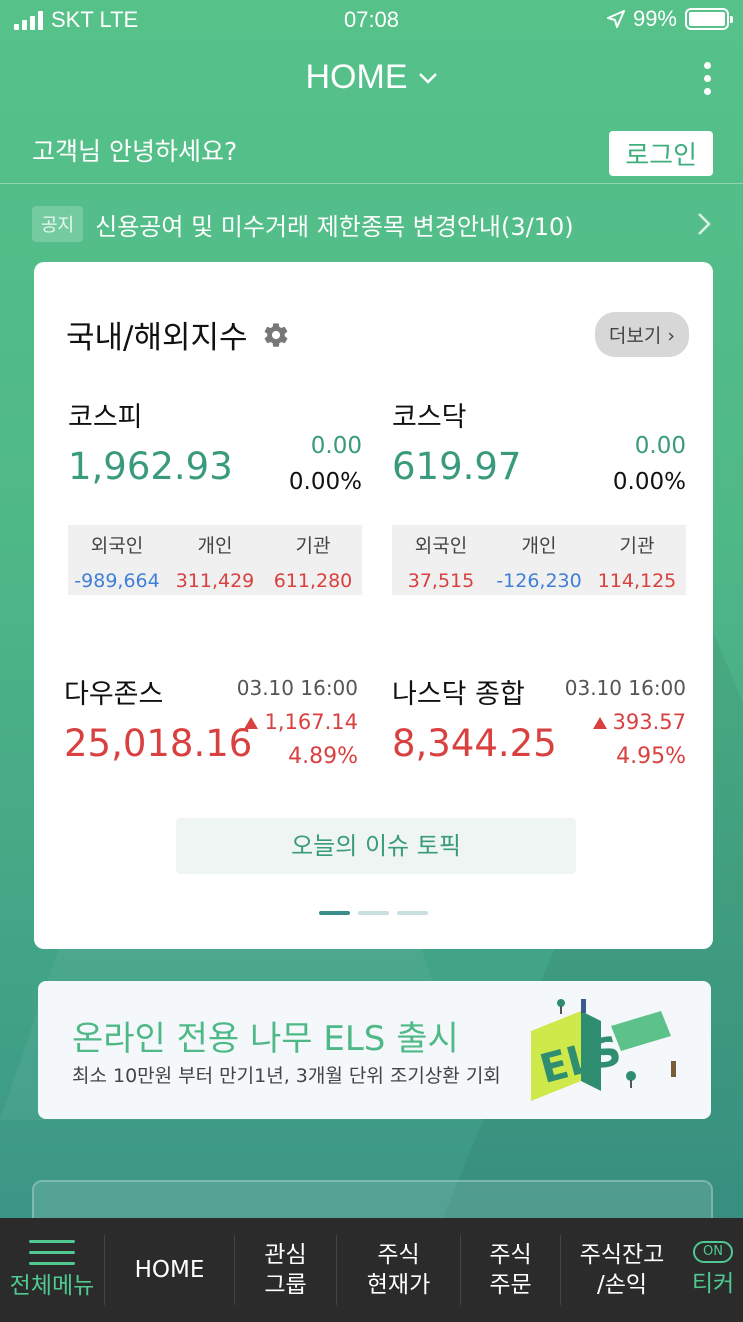  I want to click on index-change: 1,167.14 4.89%, so click(301, 739).